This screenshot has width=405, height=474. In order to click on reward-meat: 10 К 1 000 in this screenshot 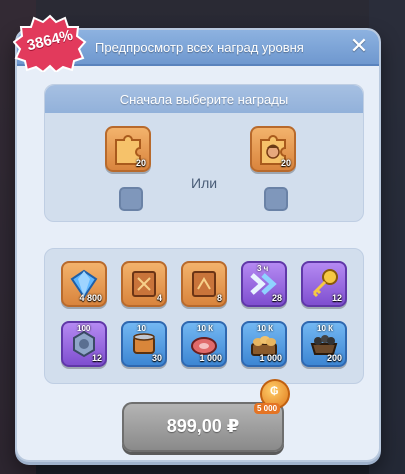, I will do `click(204, 344)`.